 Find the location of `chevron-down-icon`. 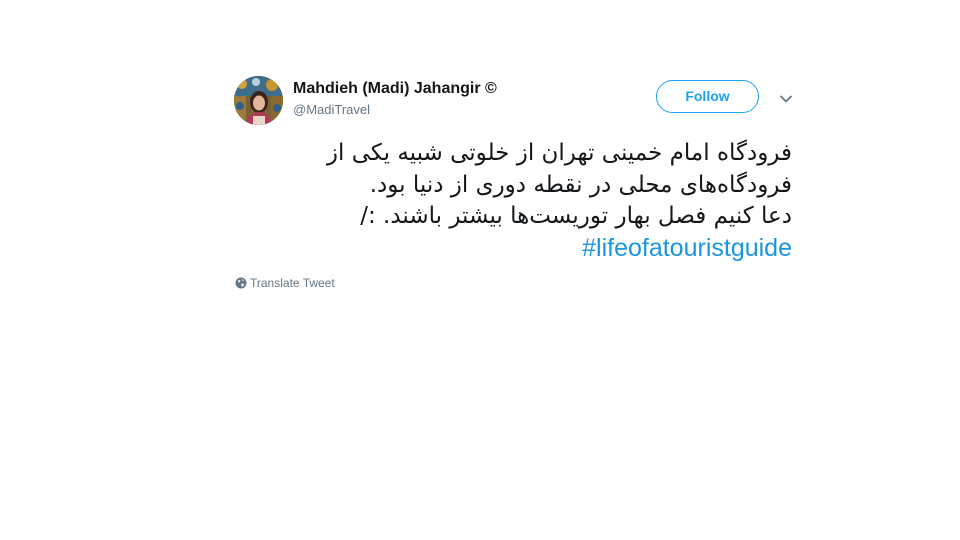

chevron-down-icon is located at coordinates (786, 99).